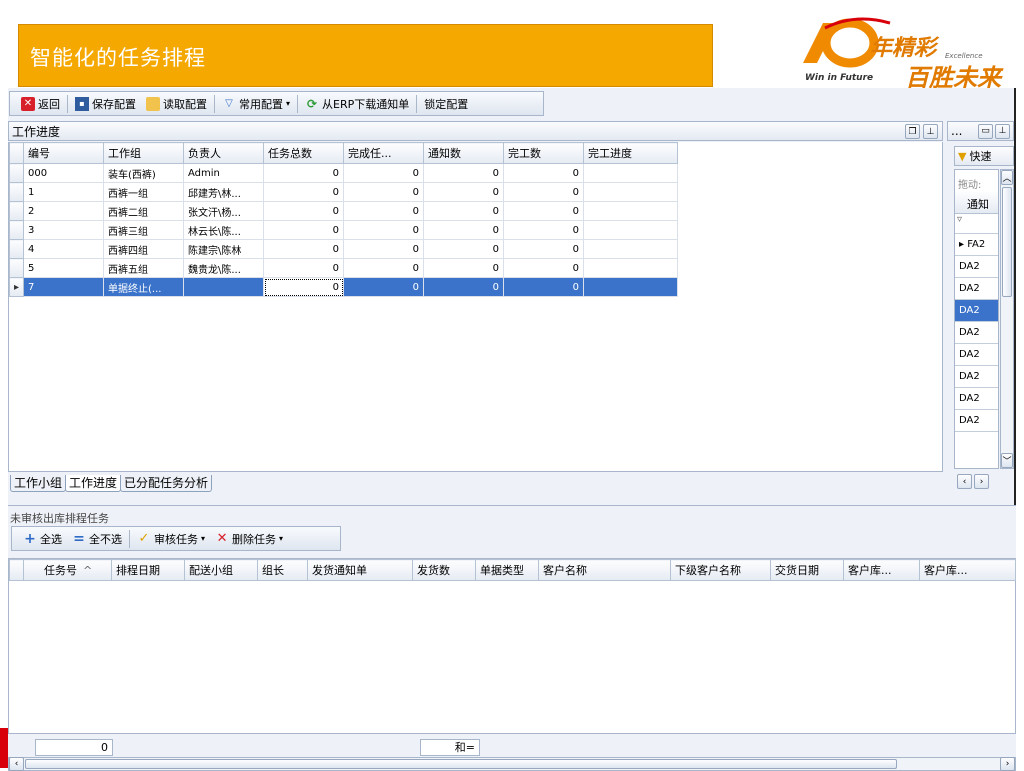 The image size is (1024, 771). I want to click on column-header: 配送小组, so click(221, 570).